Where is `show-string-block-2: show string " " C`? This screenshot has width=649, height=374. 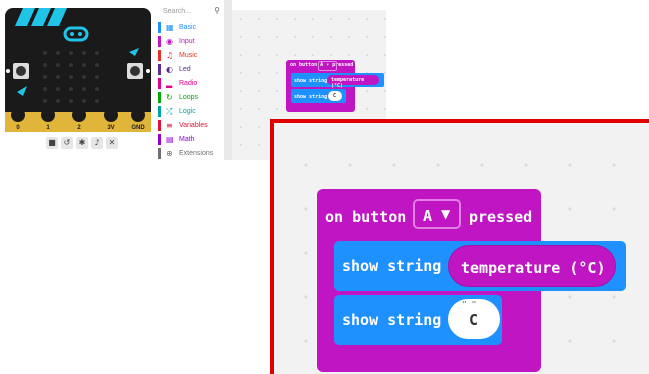 show-string-block-2: show string " " C is located at coordinates (418, 320).